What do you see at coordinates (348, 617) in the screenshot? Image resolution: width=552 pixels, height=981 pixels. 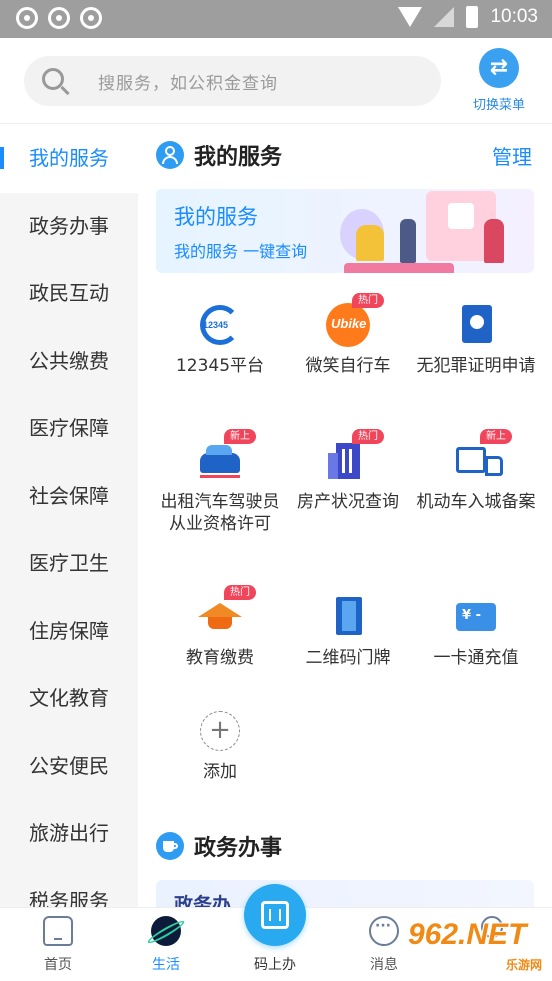 I see `door-icon` at bounding box center [348, 617].